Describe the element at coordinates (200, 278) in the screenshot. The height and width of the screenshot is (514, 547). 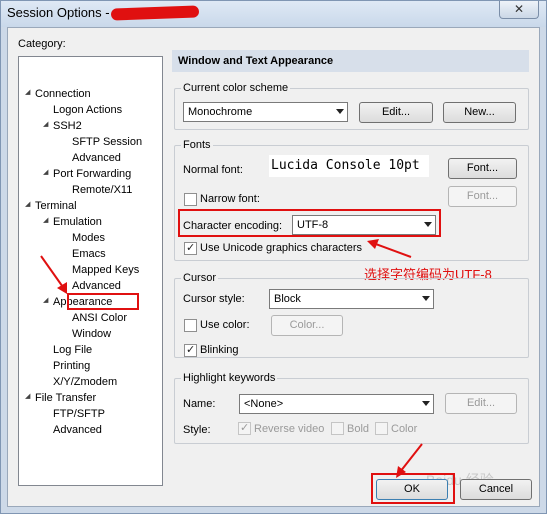
I see `cursor-legend: Cursor` at that location.